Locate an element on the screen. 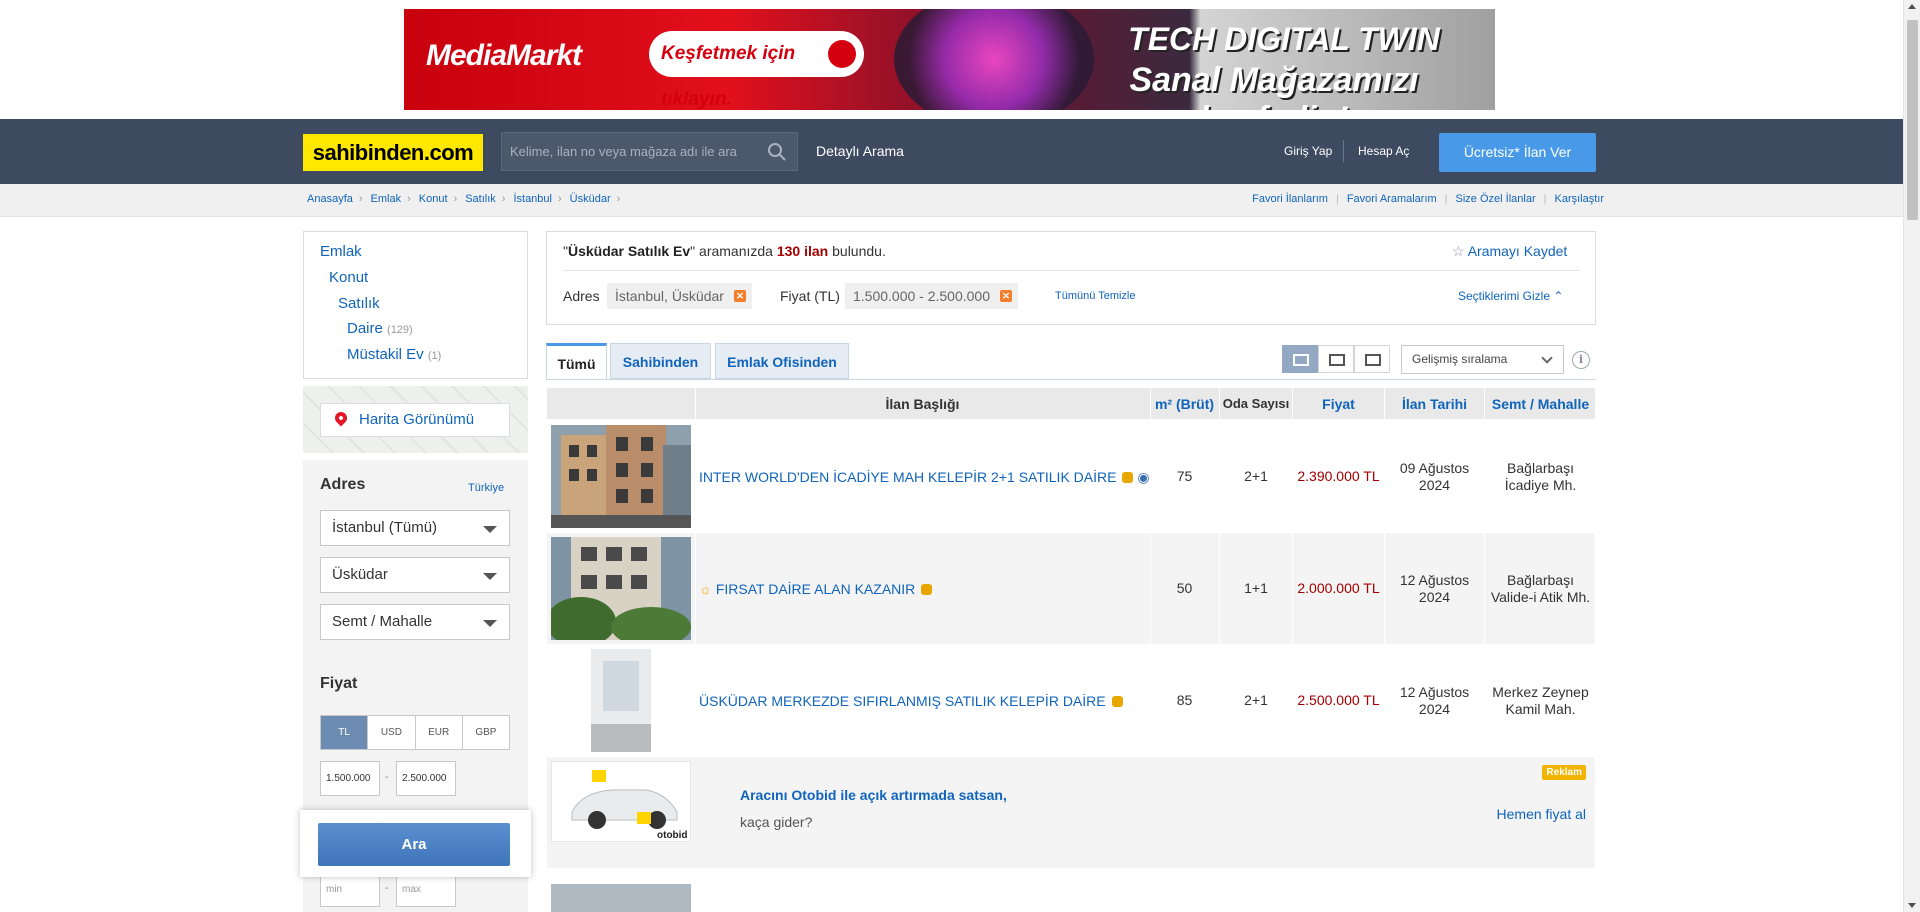  site-logo: sahibinden.com is located at coordinates (393, 152).